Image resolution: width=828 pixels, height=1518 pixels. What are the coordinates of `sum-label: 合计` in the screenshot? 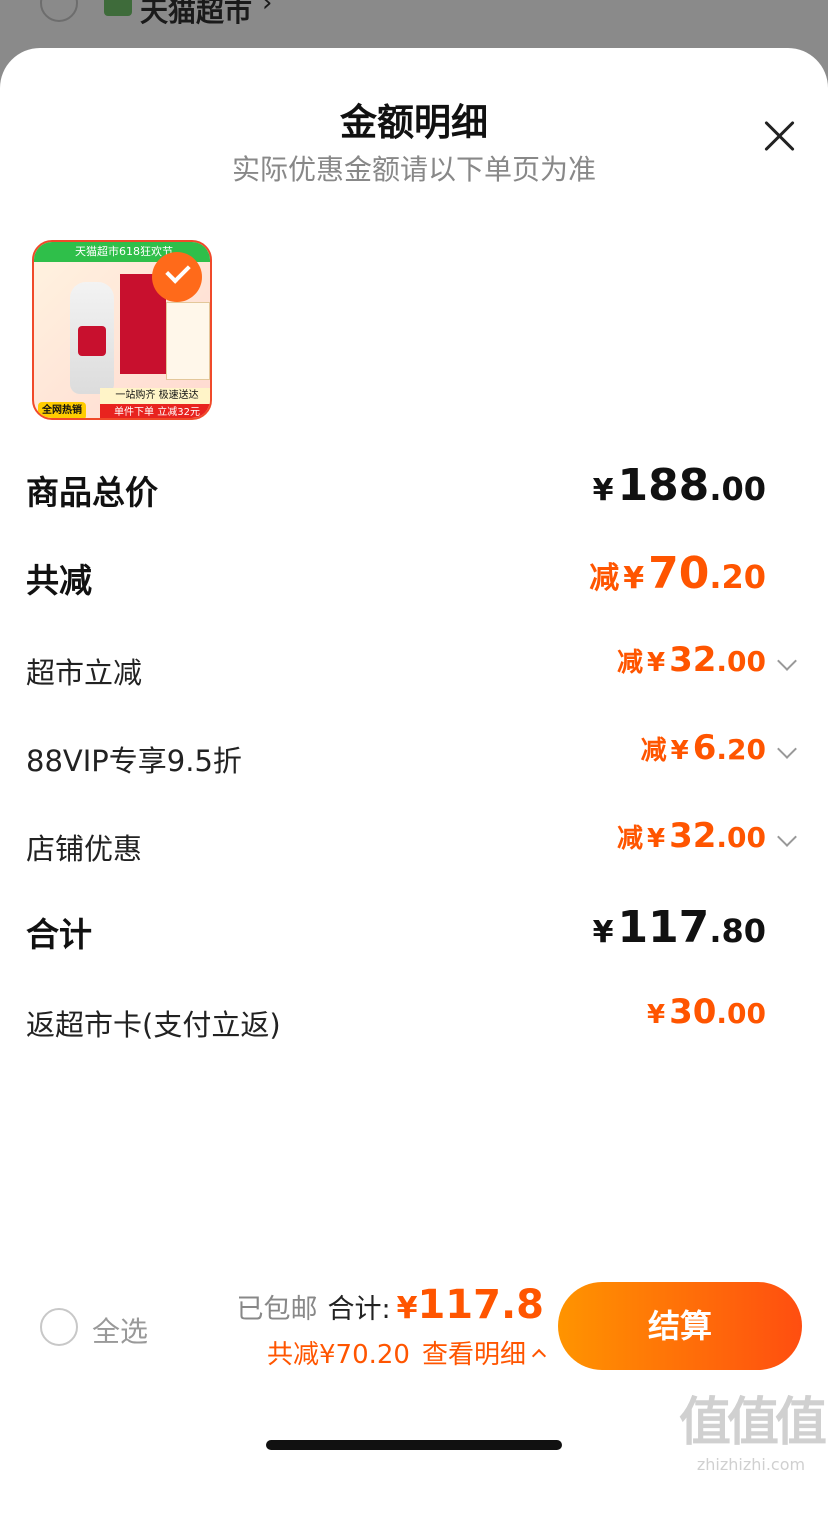 It's located at (59, 934).